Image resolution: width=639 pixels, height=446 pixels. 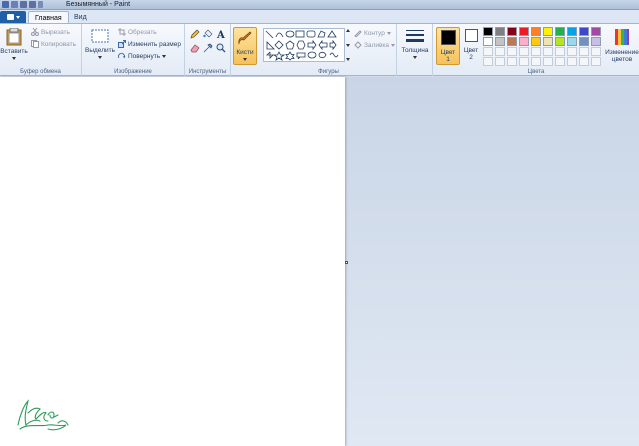 What do you see at coordinates (448, 52) in the screenshot?
I see `color1-label: Цвет` at bounding box center [448, 52].